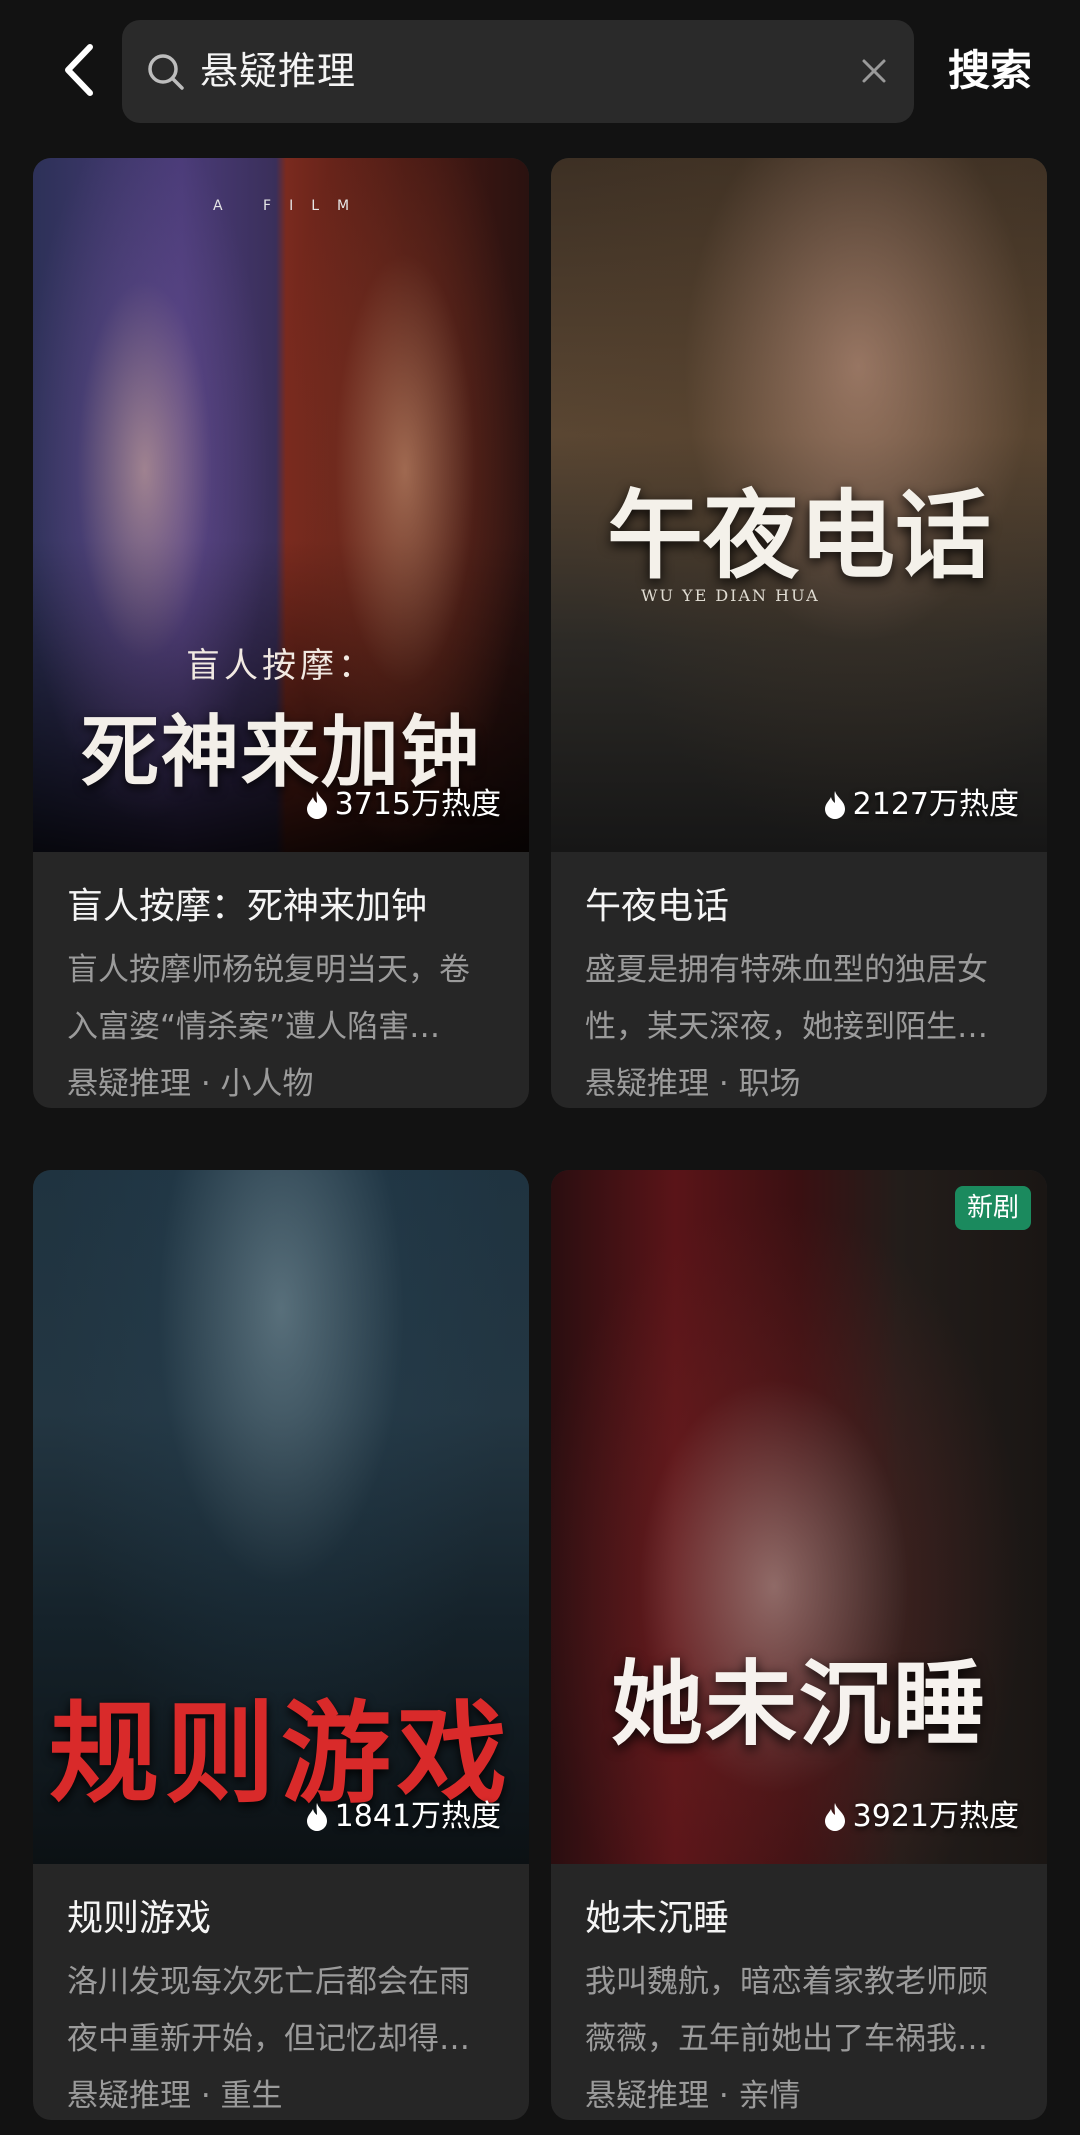 Image resolution: width=1080 pixels, height=2135 pixels. I want to click on back-button, so click(78, 70).